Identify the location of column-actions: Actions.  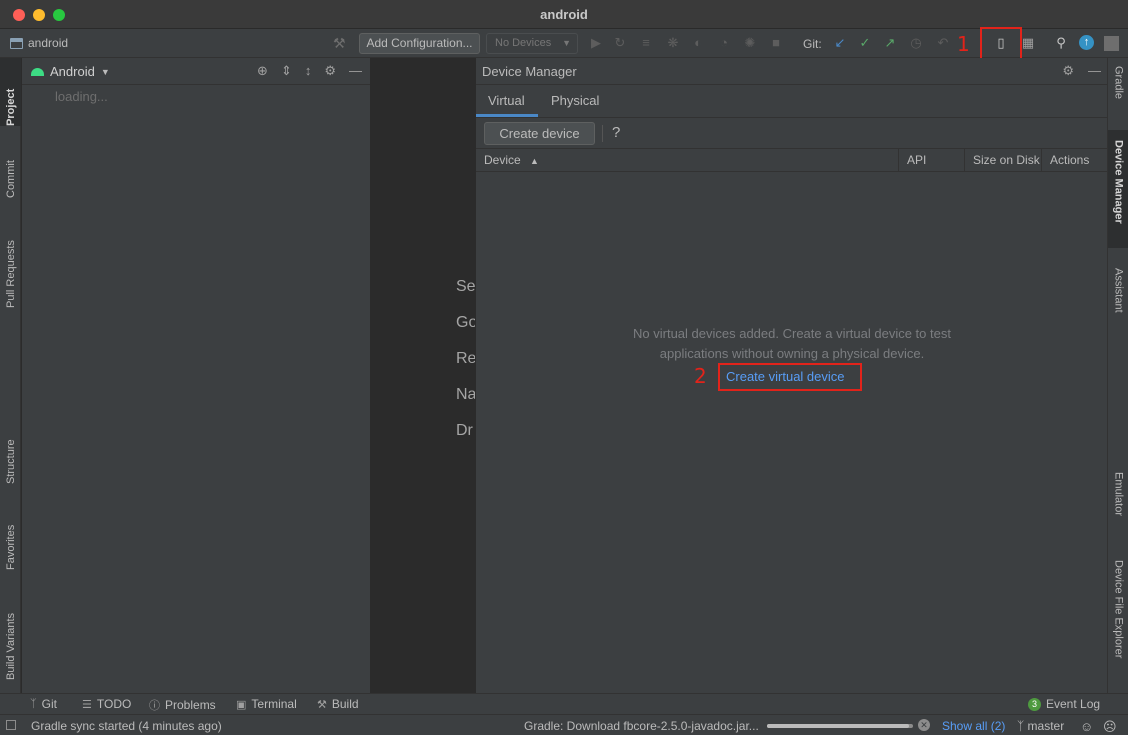
(1075, 160).